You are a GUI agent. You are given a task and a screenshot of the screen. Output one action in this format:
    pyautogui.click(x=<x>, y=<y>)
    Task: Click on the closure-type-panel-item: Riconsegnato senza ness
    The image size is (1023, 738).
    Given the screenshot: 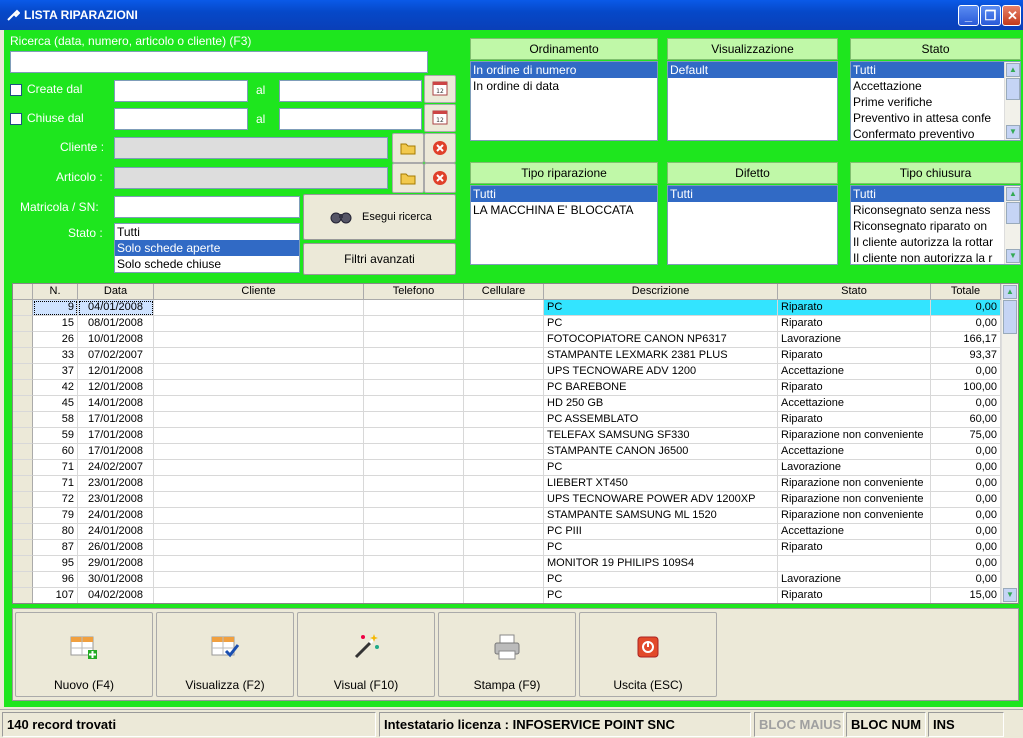 What is the action you would take?
    pyautogui.click(x=927, y=210)
    